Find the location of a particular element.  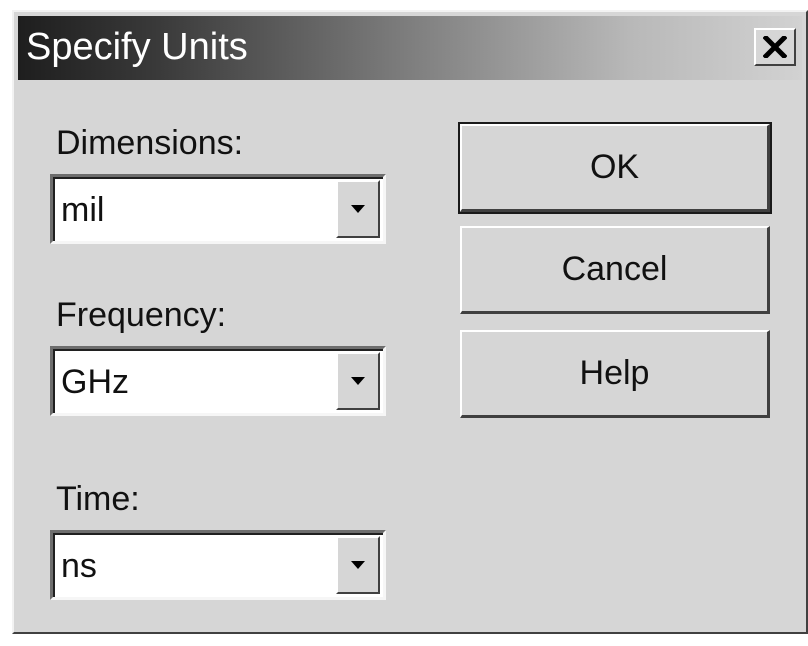

close-button is located at coordinates (775, 47).